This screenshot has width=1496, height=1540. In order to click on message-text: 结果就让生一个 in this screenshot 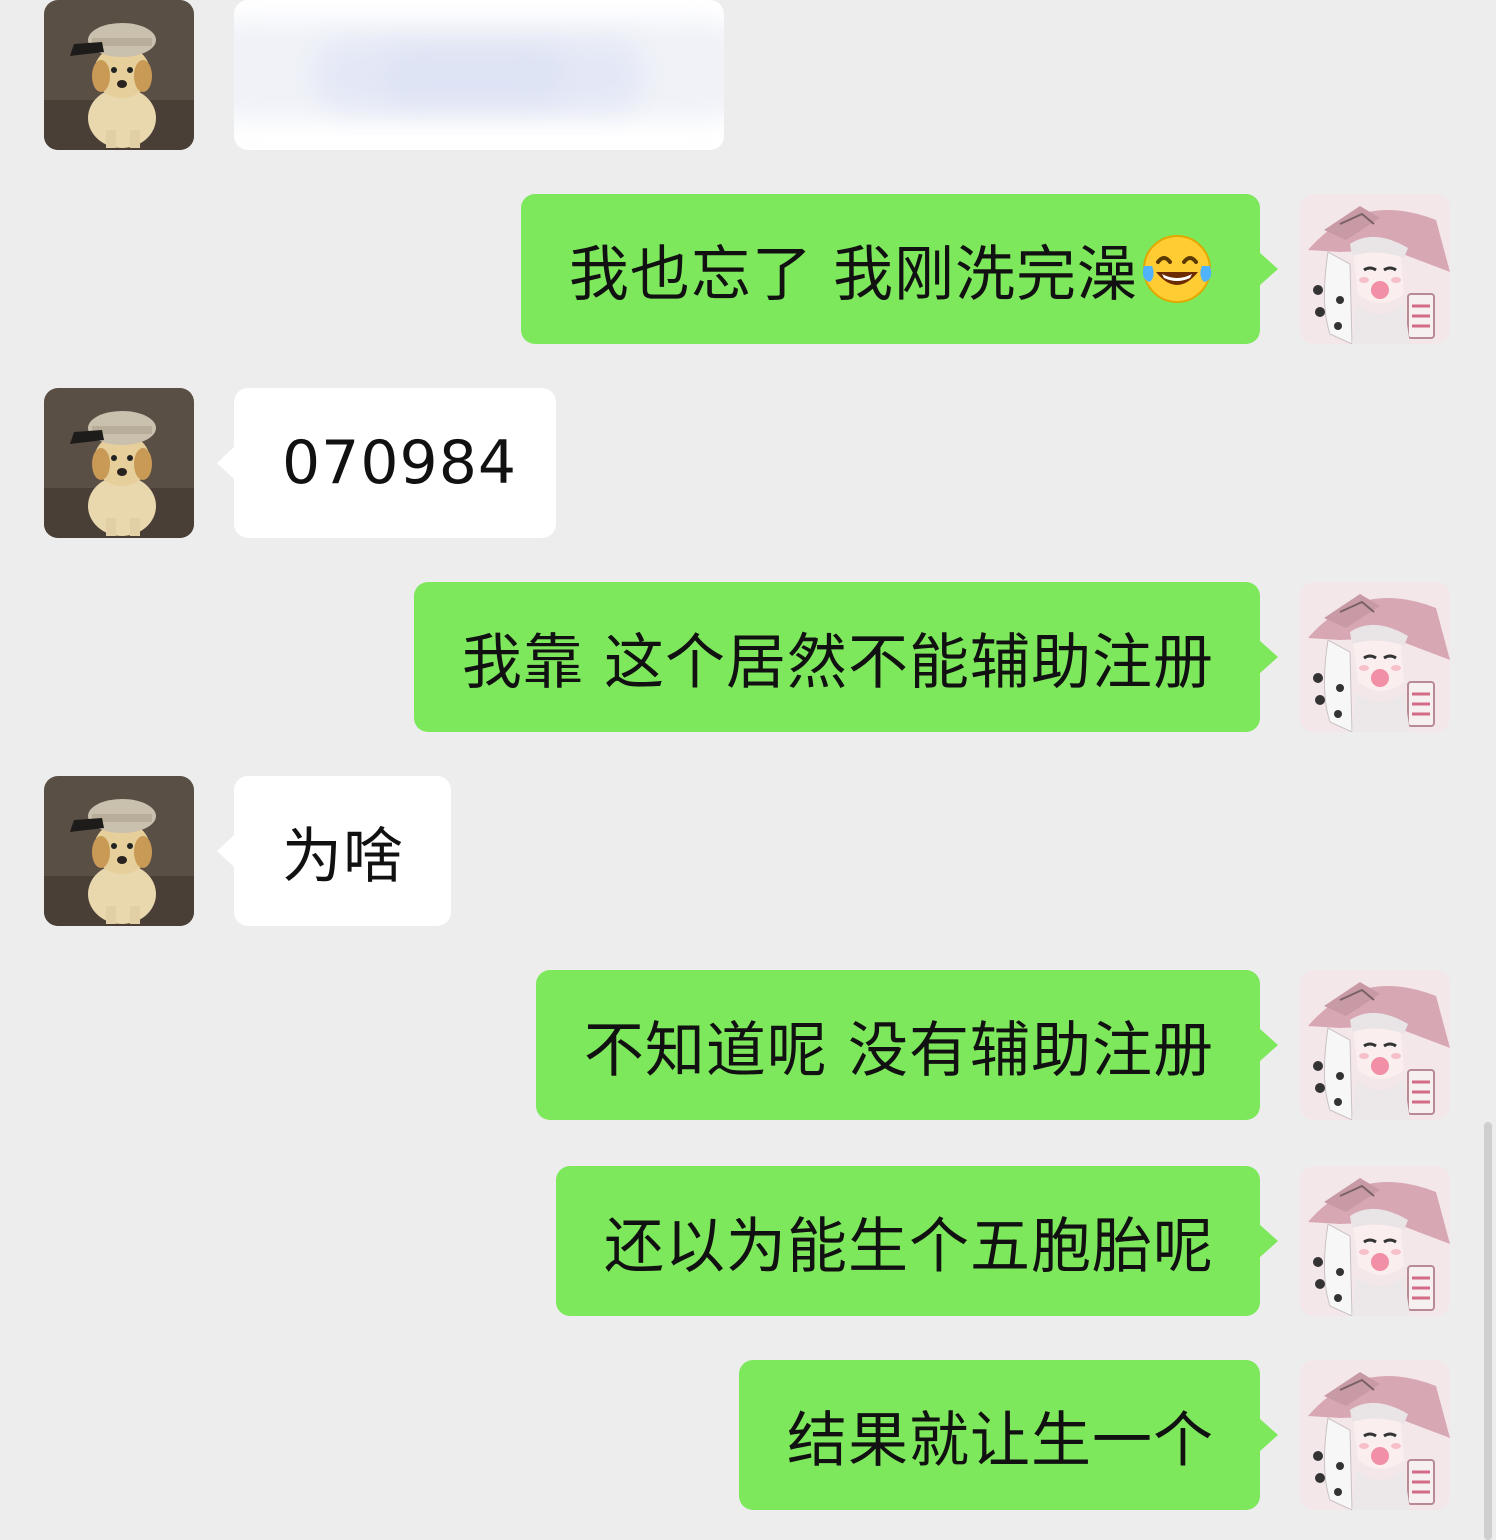, I will do `click(1000, 1440)`.